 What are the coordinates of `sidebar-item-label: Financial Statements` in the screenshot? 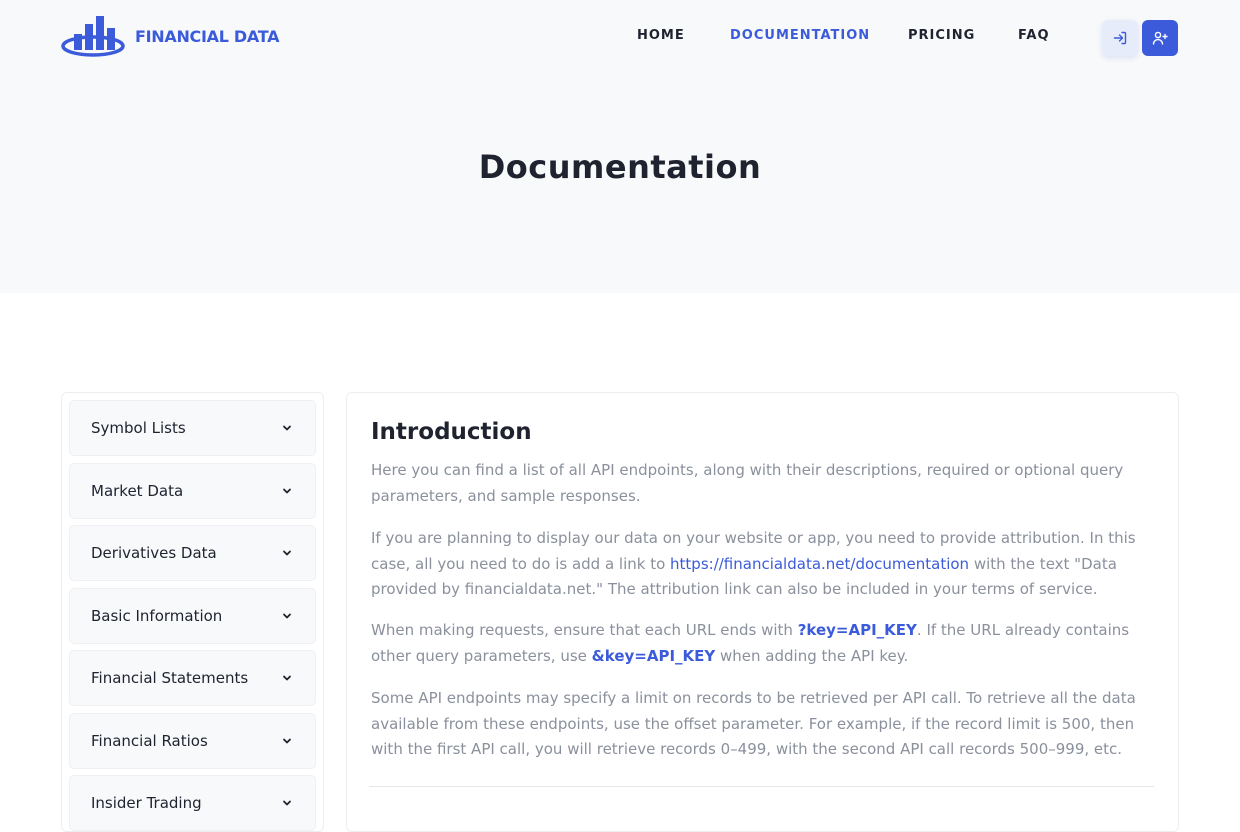 It's located at (170, 678).